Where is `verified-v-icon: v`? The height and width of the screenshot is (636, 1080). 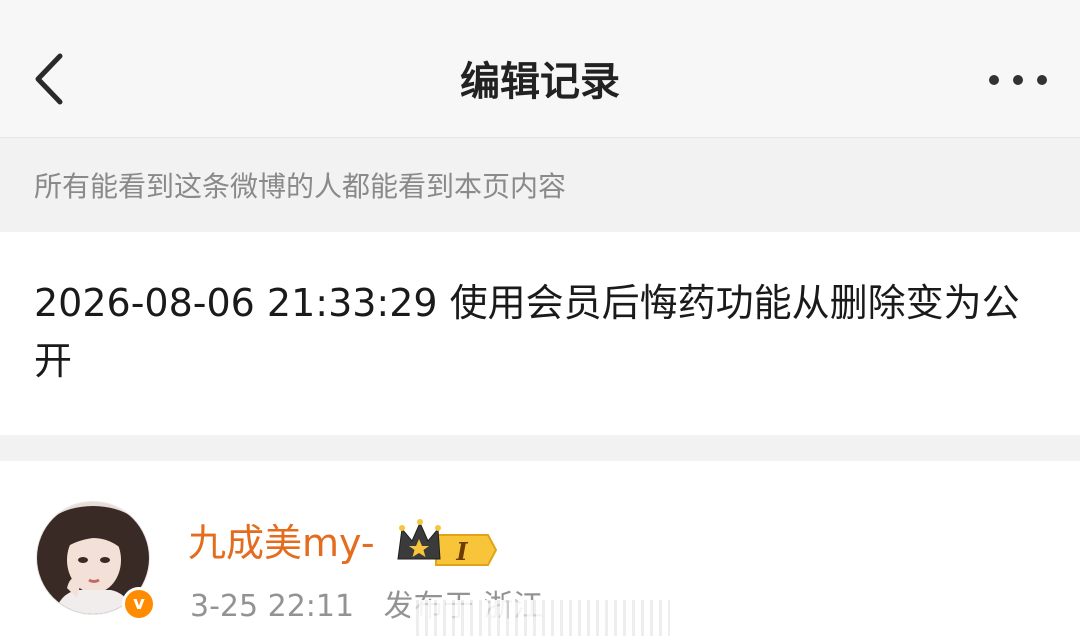 verified-v-icon: v is located at coordinates (139, 604).